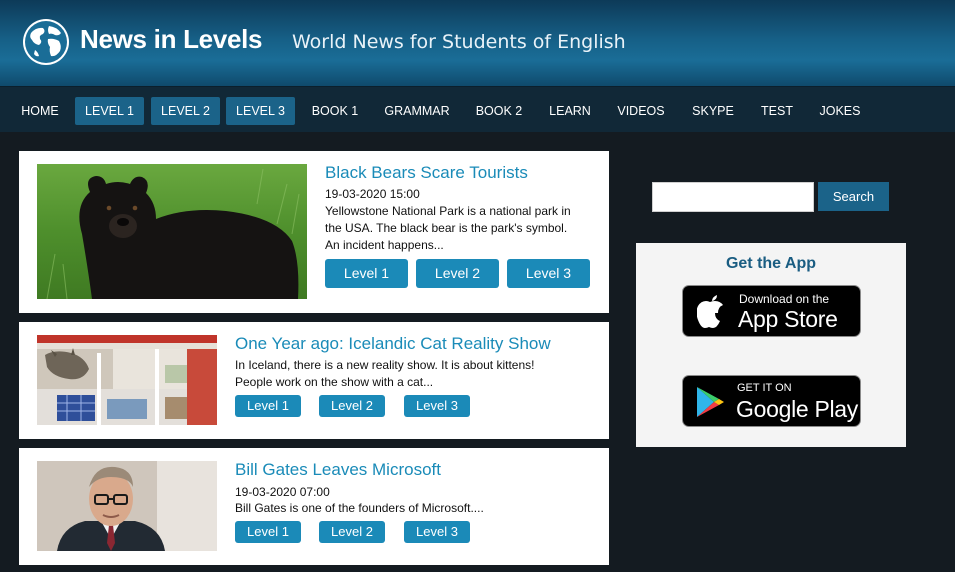 The height and width of the screenshot is (572, 955). Describe the element at coordinates (335, 111) in the screenshot. I see `nav-book-1: BOOK 1` at that location.